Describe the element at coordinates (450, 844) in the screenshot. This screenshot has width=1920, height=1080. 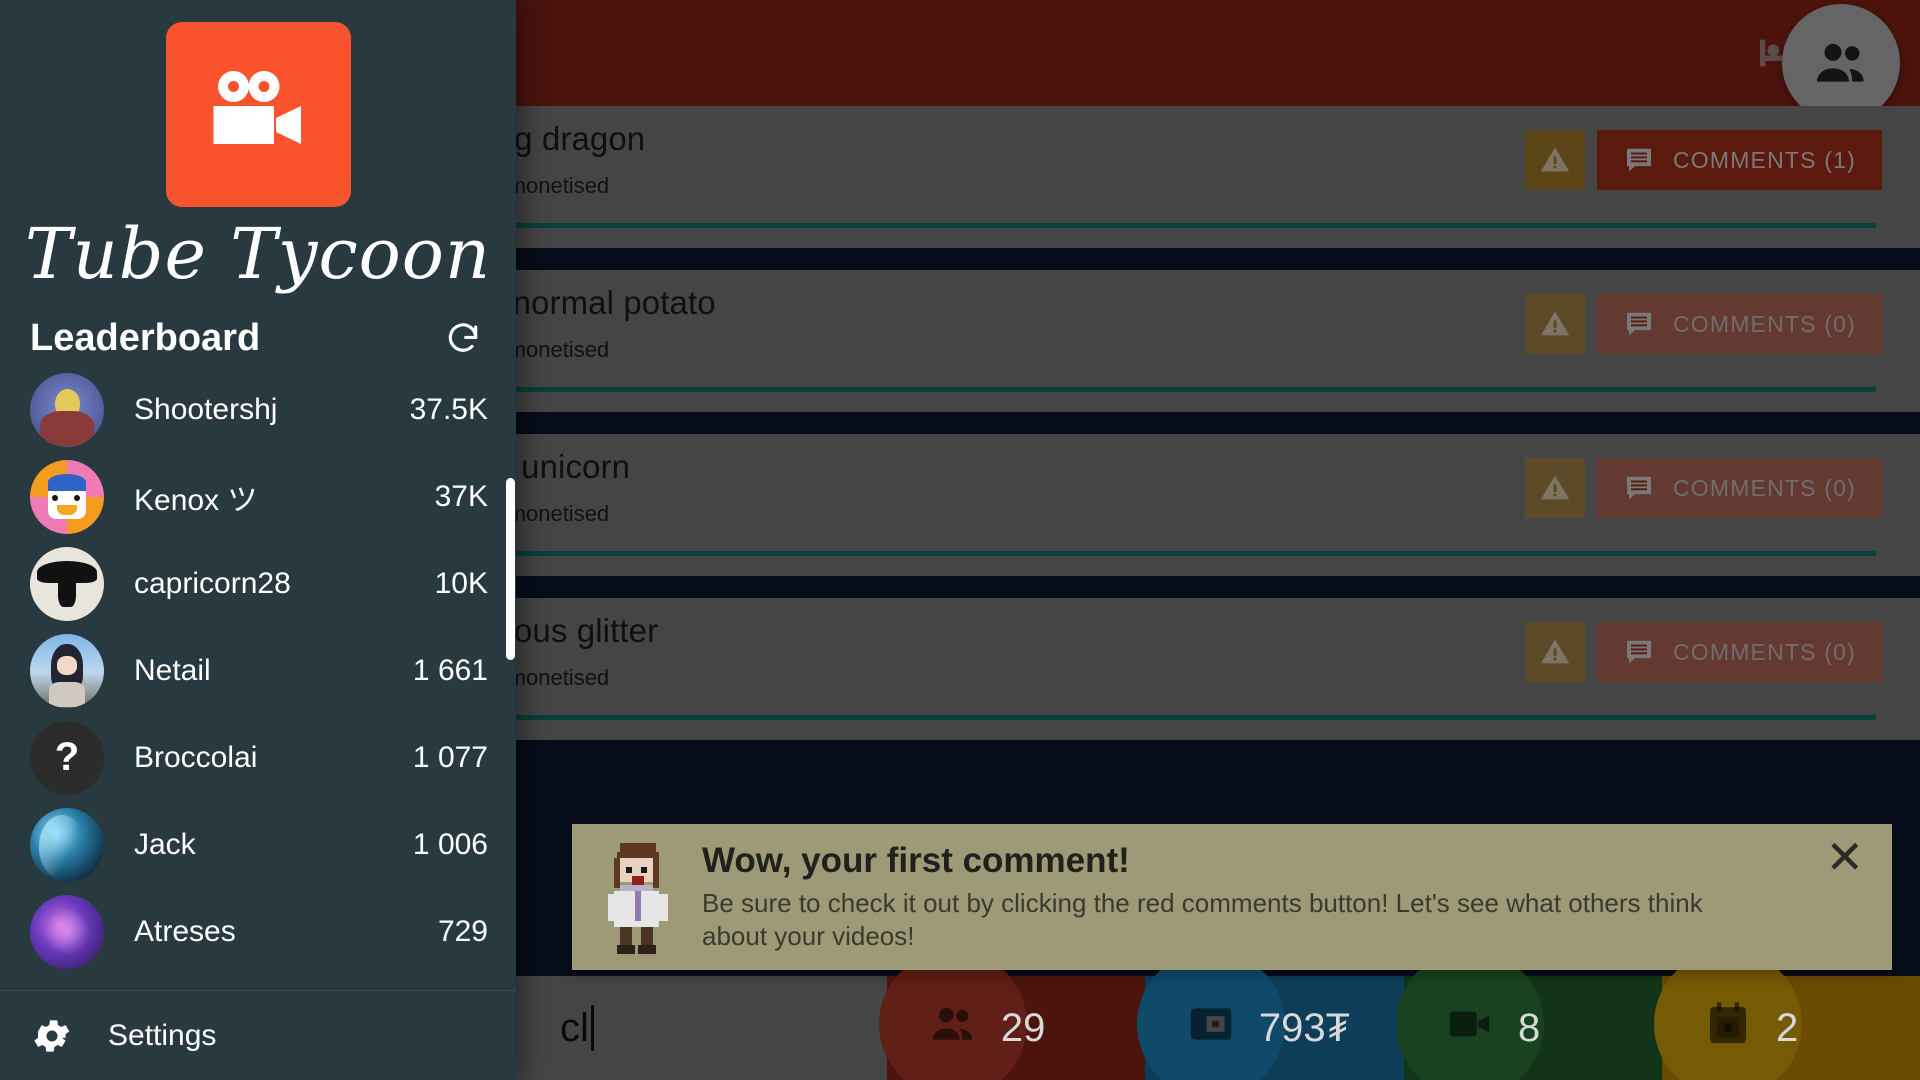
I see `leaderboard-score: 1 006` at that location.